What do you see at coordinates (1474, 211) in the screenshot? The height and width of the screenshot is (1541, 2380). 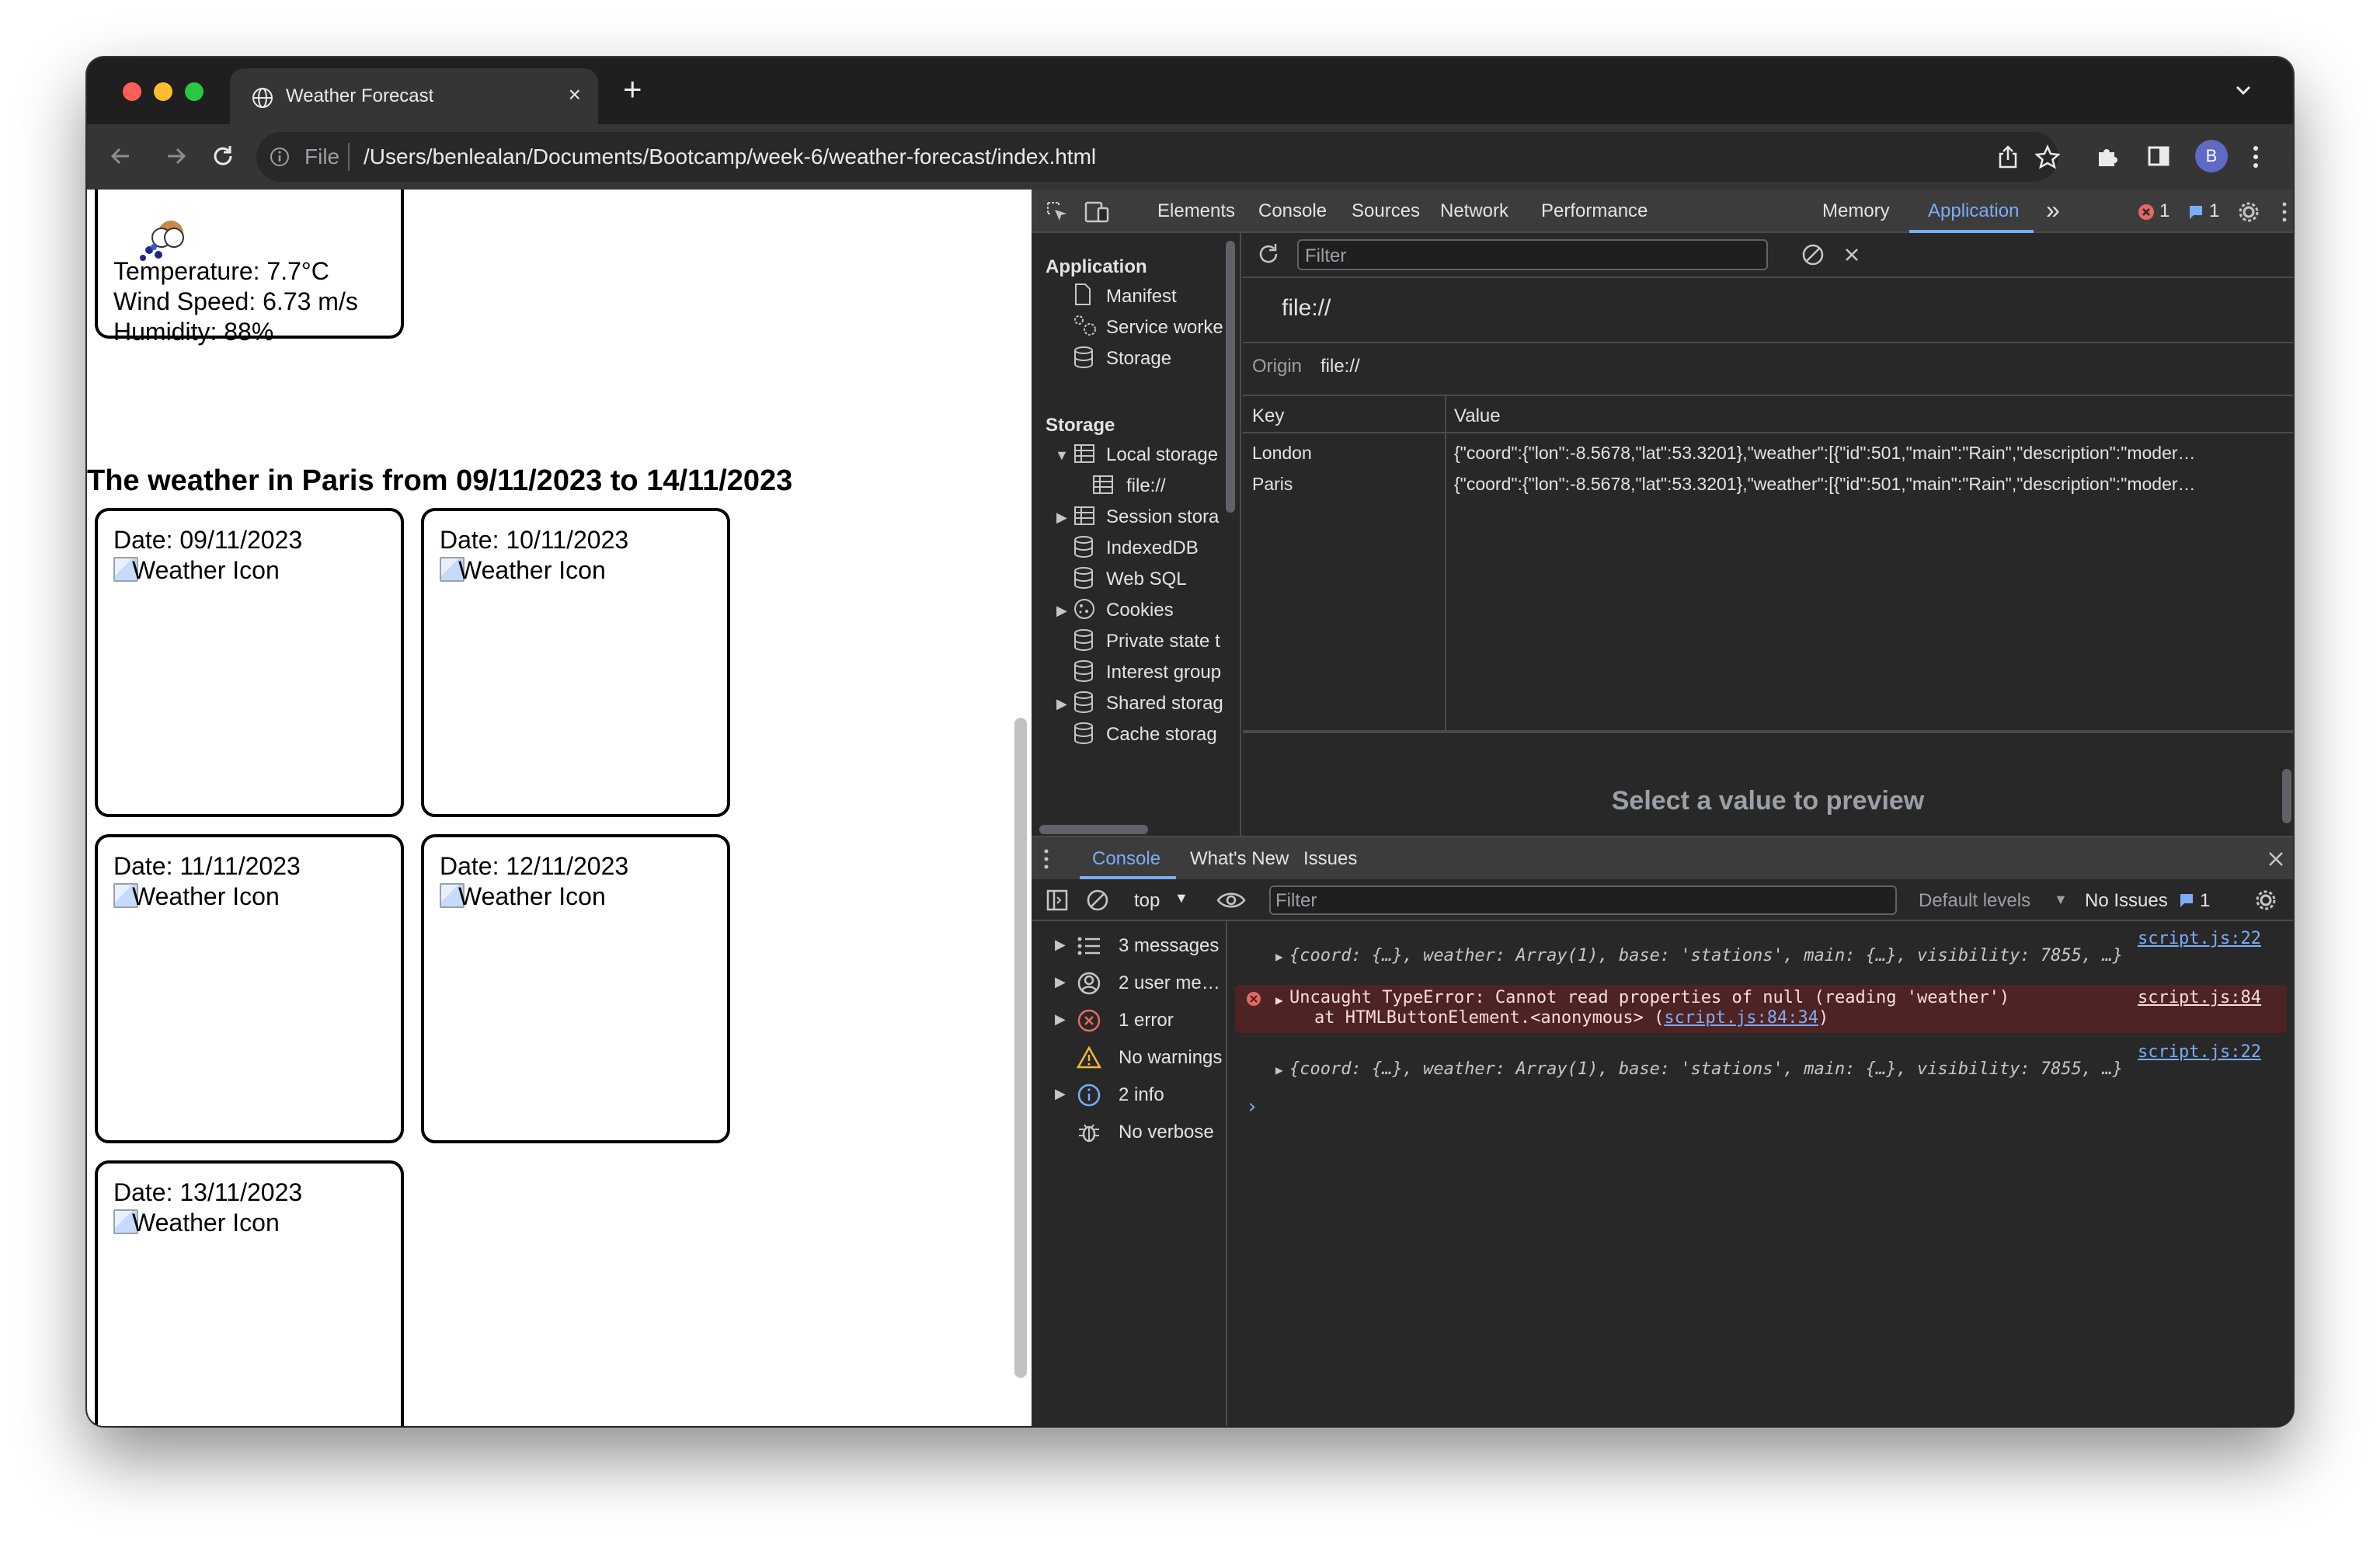 I see `tab-network: Network` at bounding box center [1474, 211].